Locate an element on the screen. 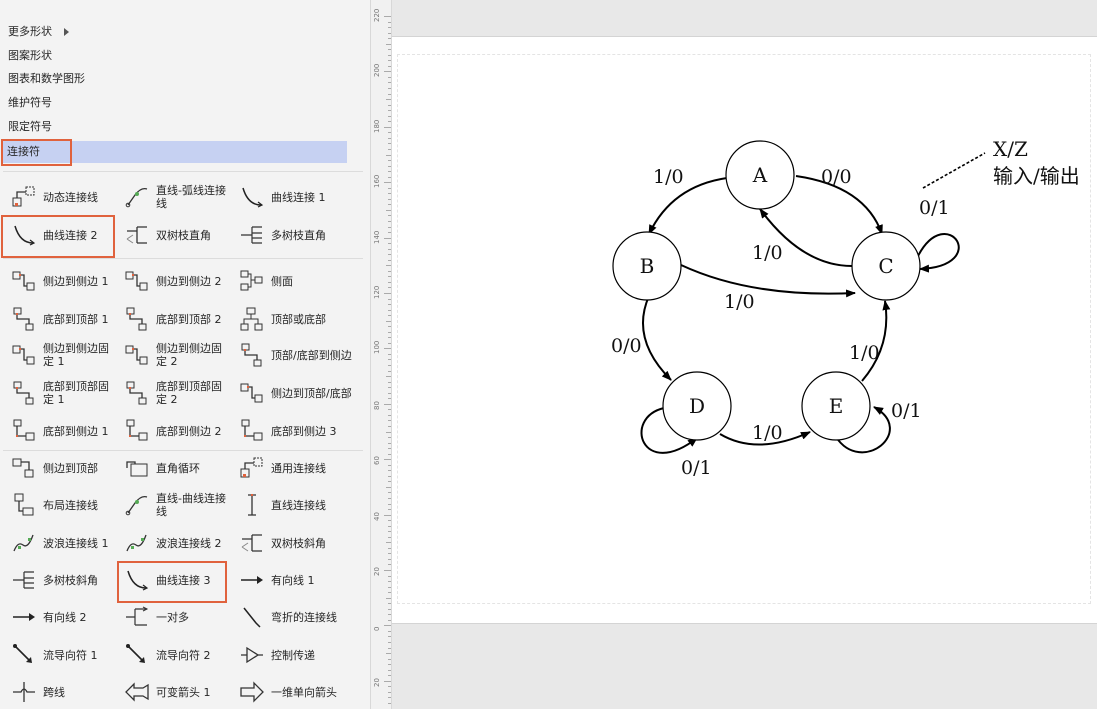  shape-double-tree-oblique: 双树枝斜角 is located at coordinates (299, 543).